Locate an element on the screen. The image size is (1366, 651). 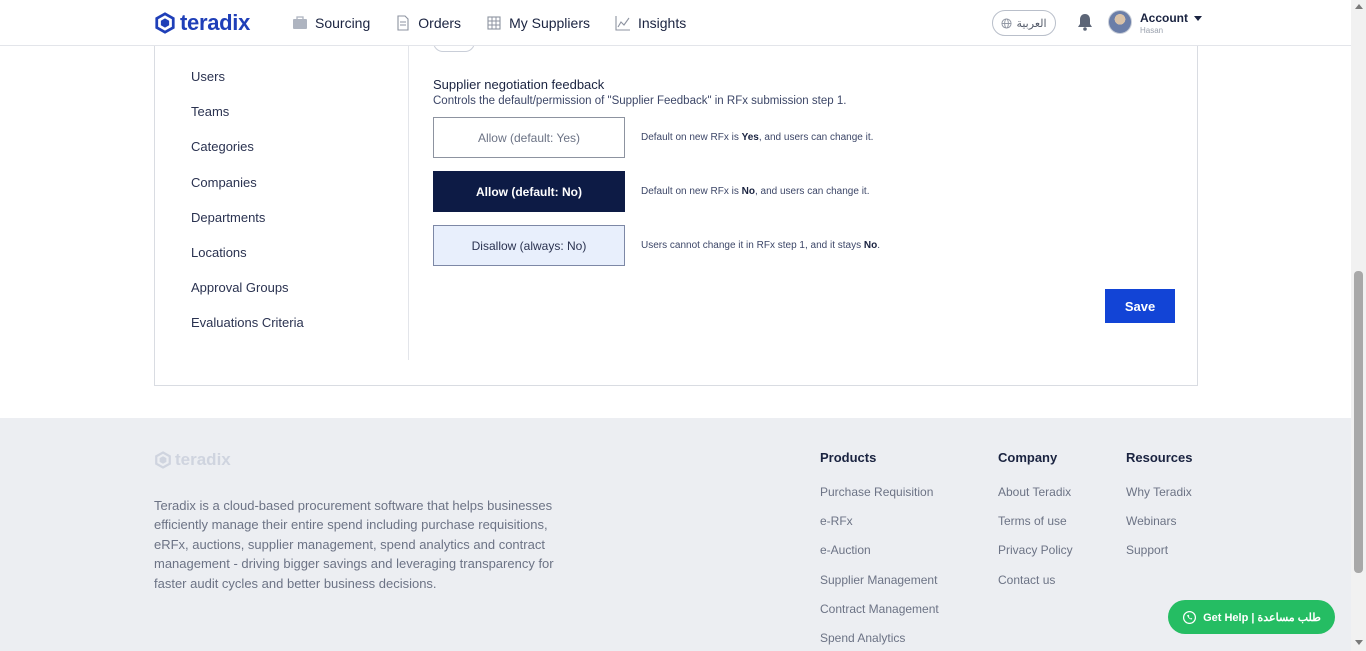
account-username: Hasan is located at coordinates (1152, 30).